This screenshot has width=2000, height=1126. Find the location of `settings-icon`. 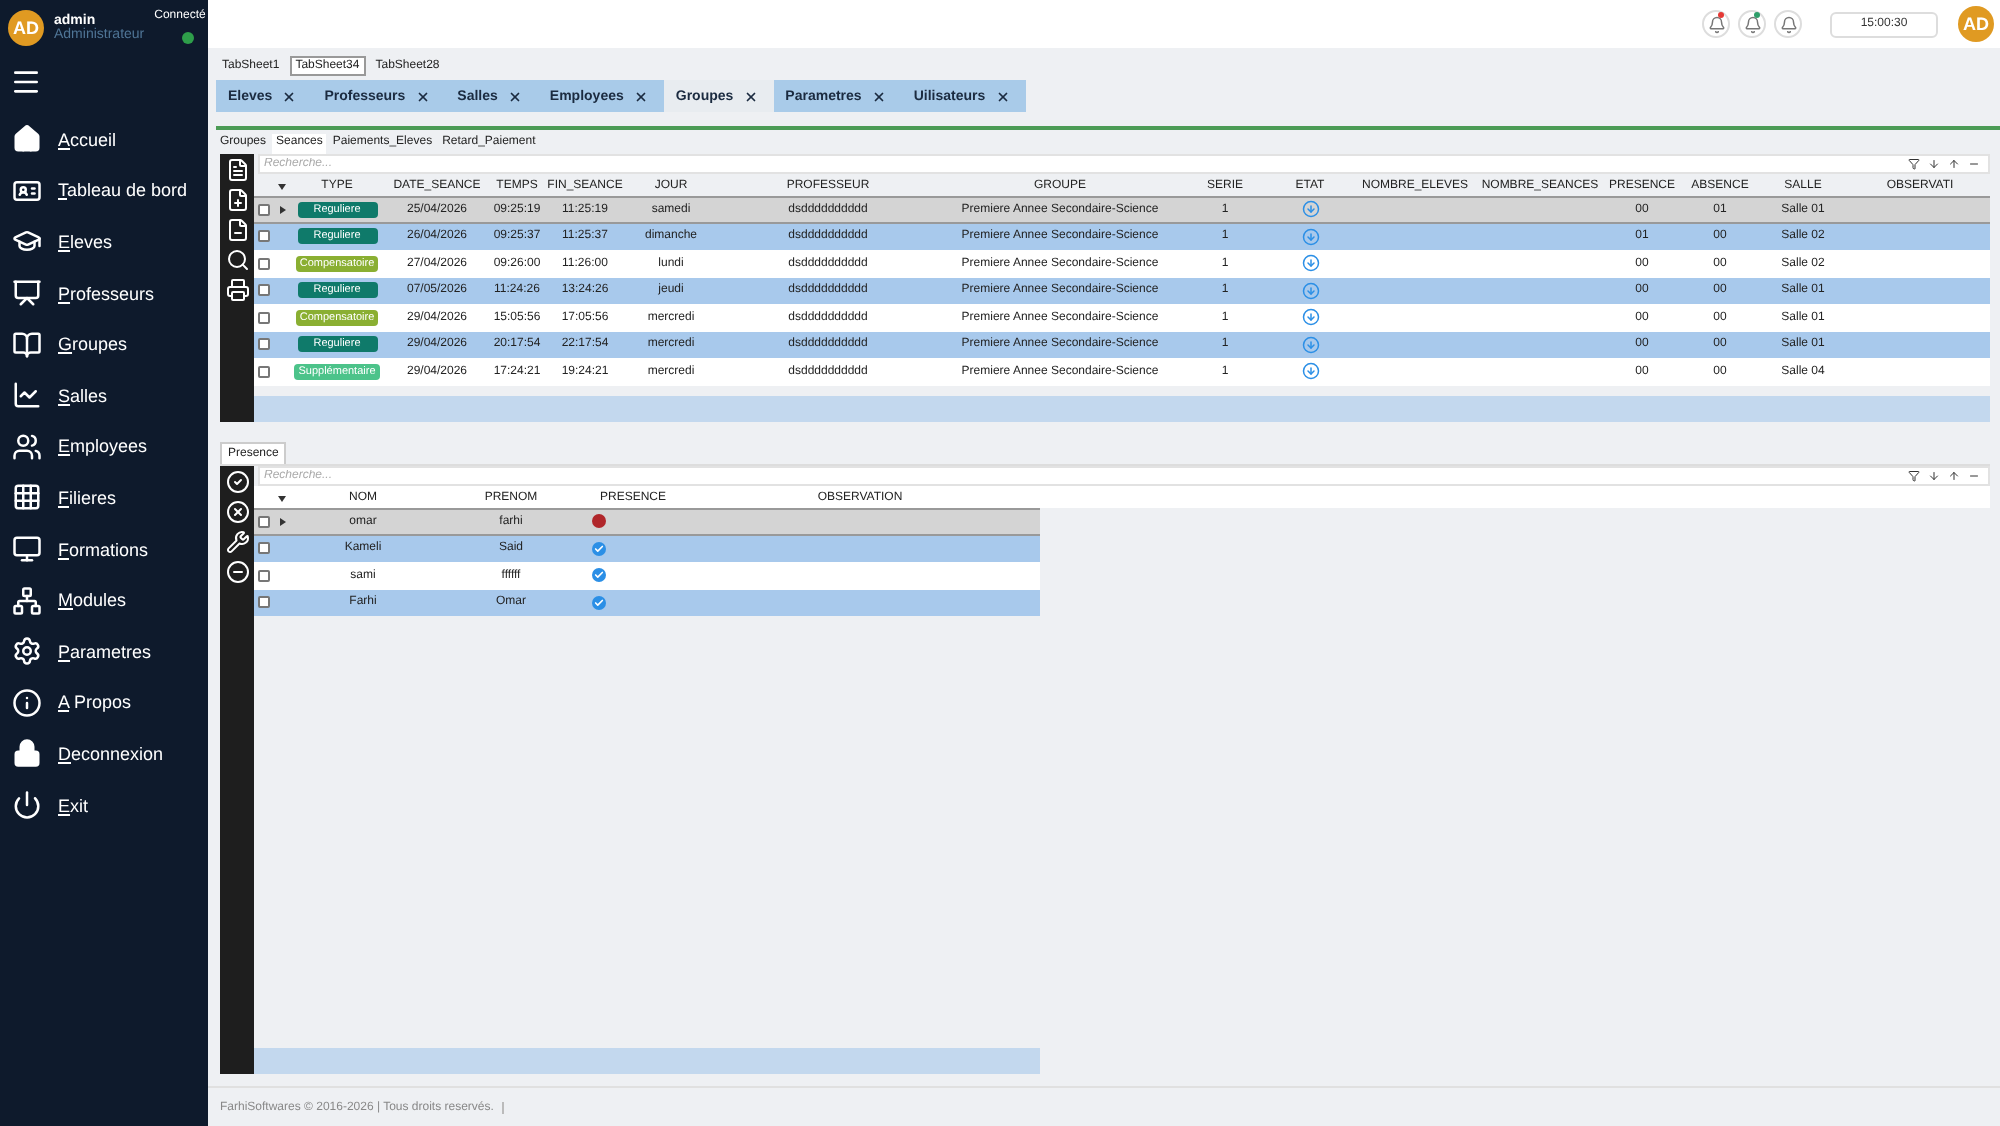

settings-icon is located at coordinates (27, 651).